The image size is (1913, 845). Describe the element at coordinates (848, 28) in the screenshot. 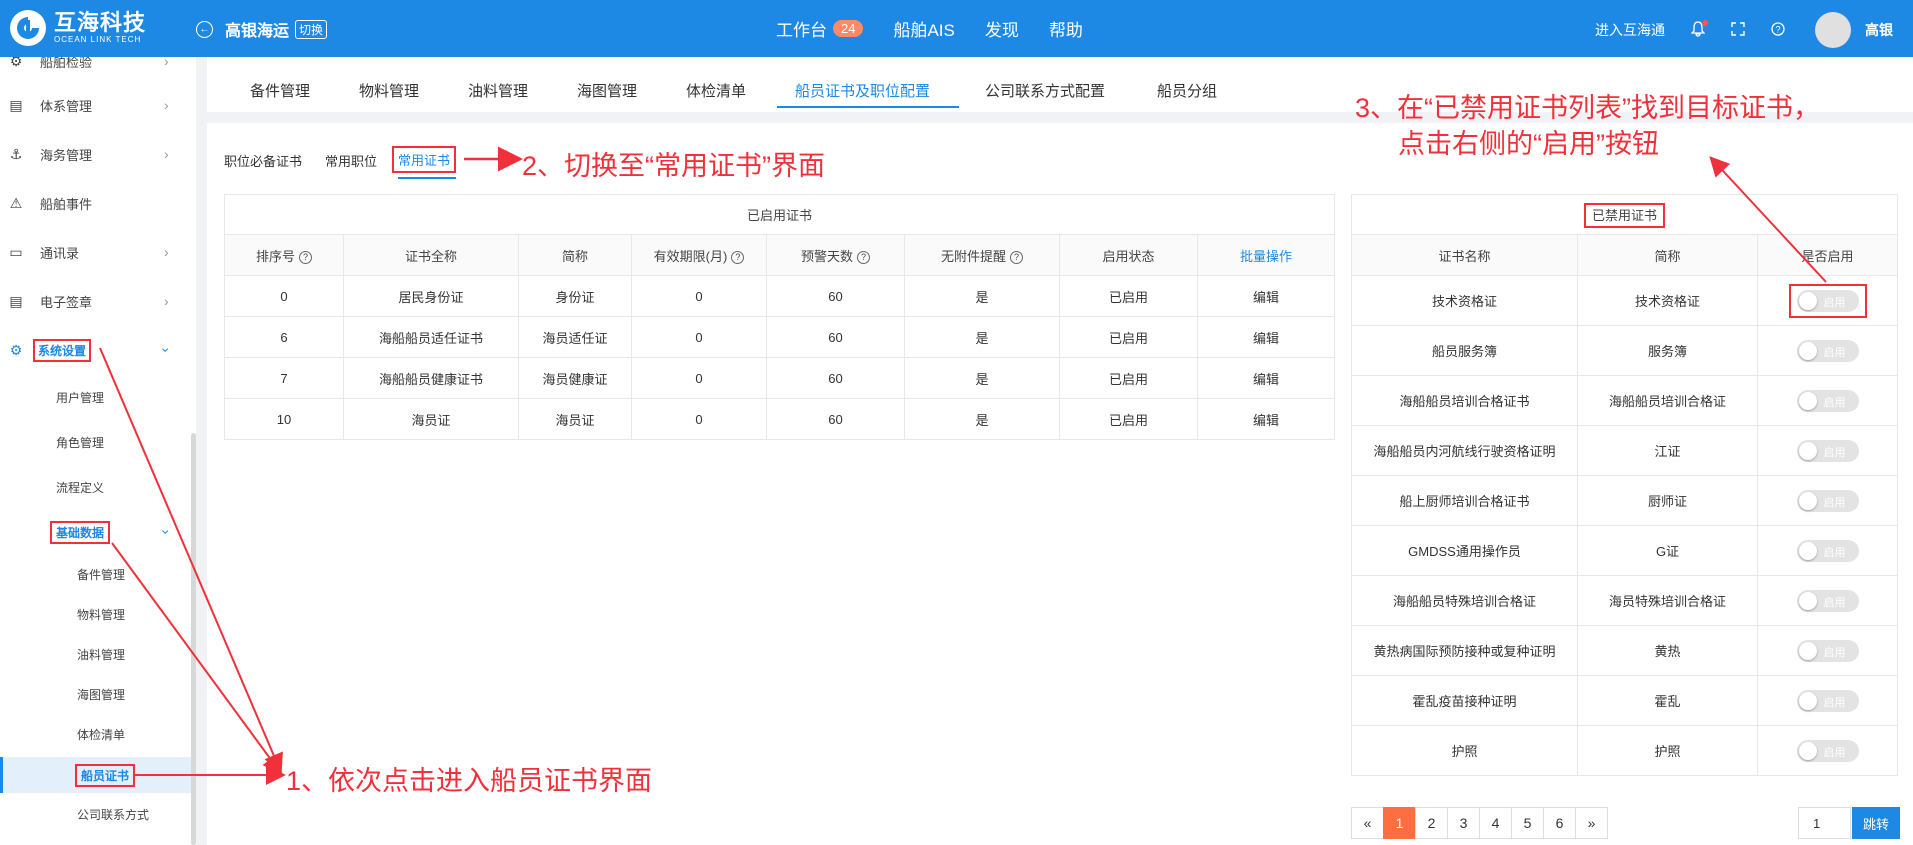

I see `workbench-badge: 24` at that location.